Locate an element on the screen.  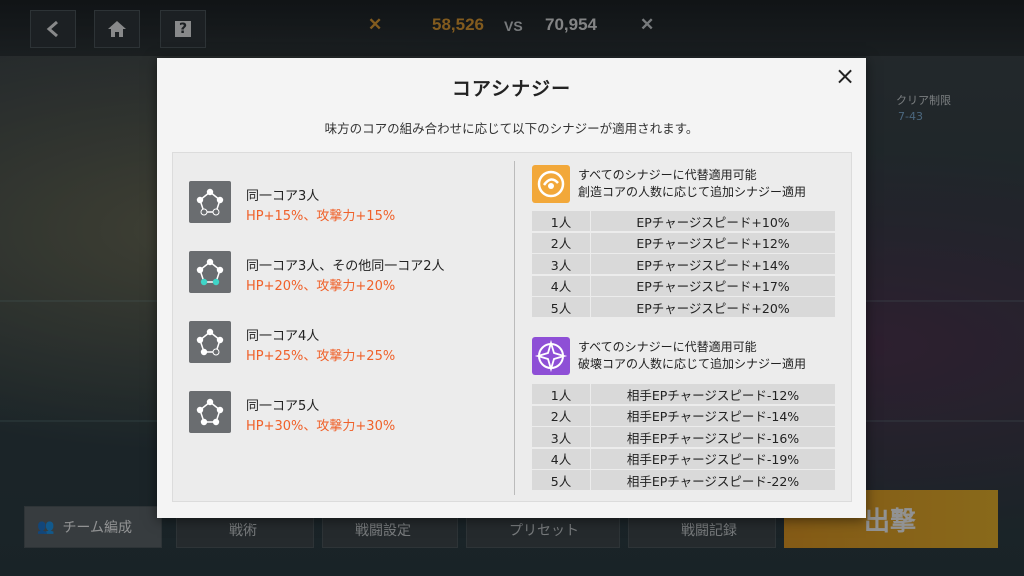
table-row: 2人 相手EPチャージスピード-14% is located at coordinates (683, 415).